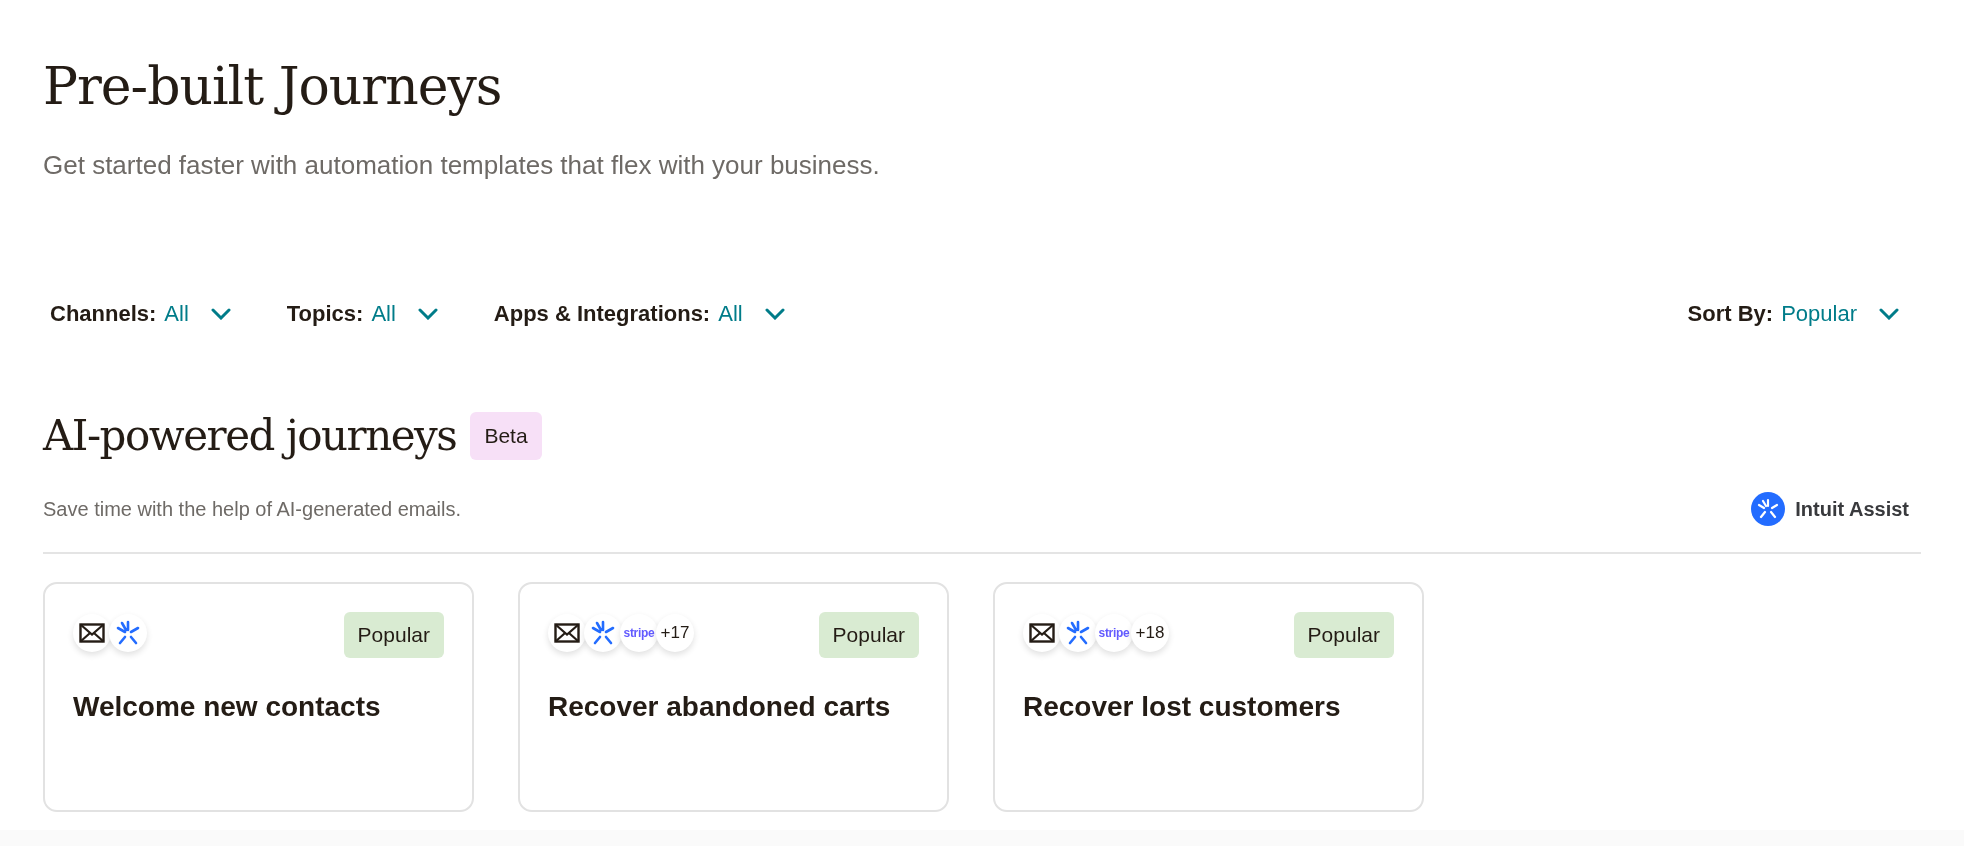 The image size is (1964, 846). I want to click on journey-card: Popular Welcome new contacts, so click(258, 697).